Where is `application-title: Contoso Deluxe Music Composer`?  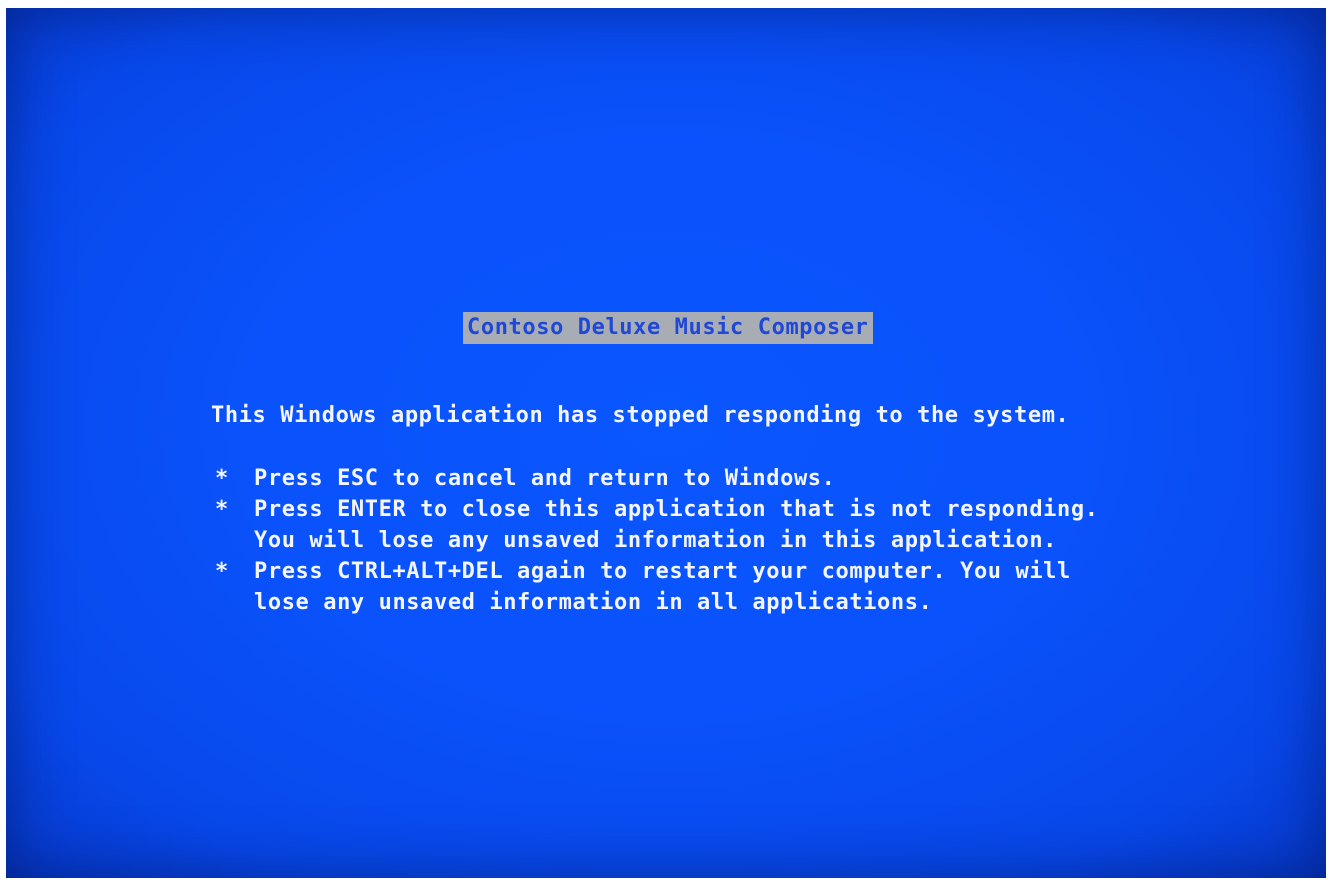 application-title: Contoso Deluxe Music Composer is located at coordinates (668, 328).